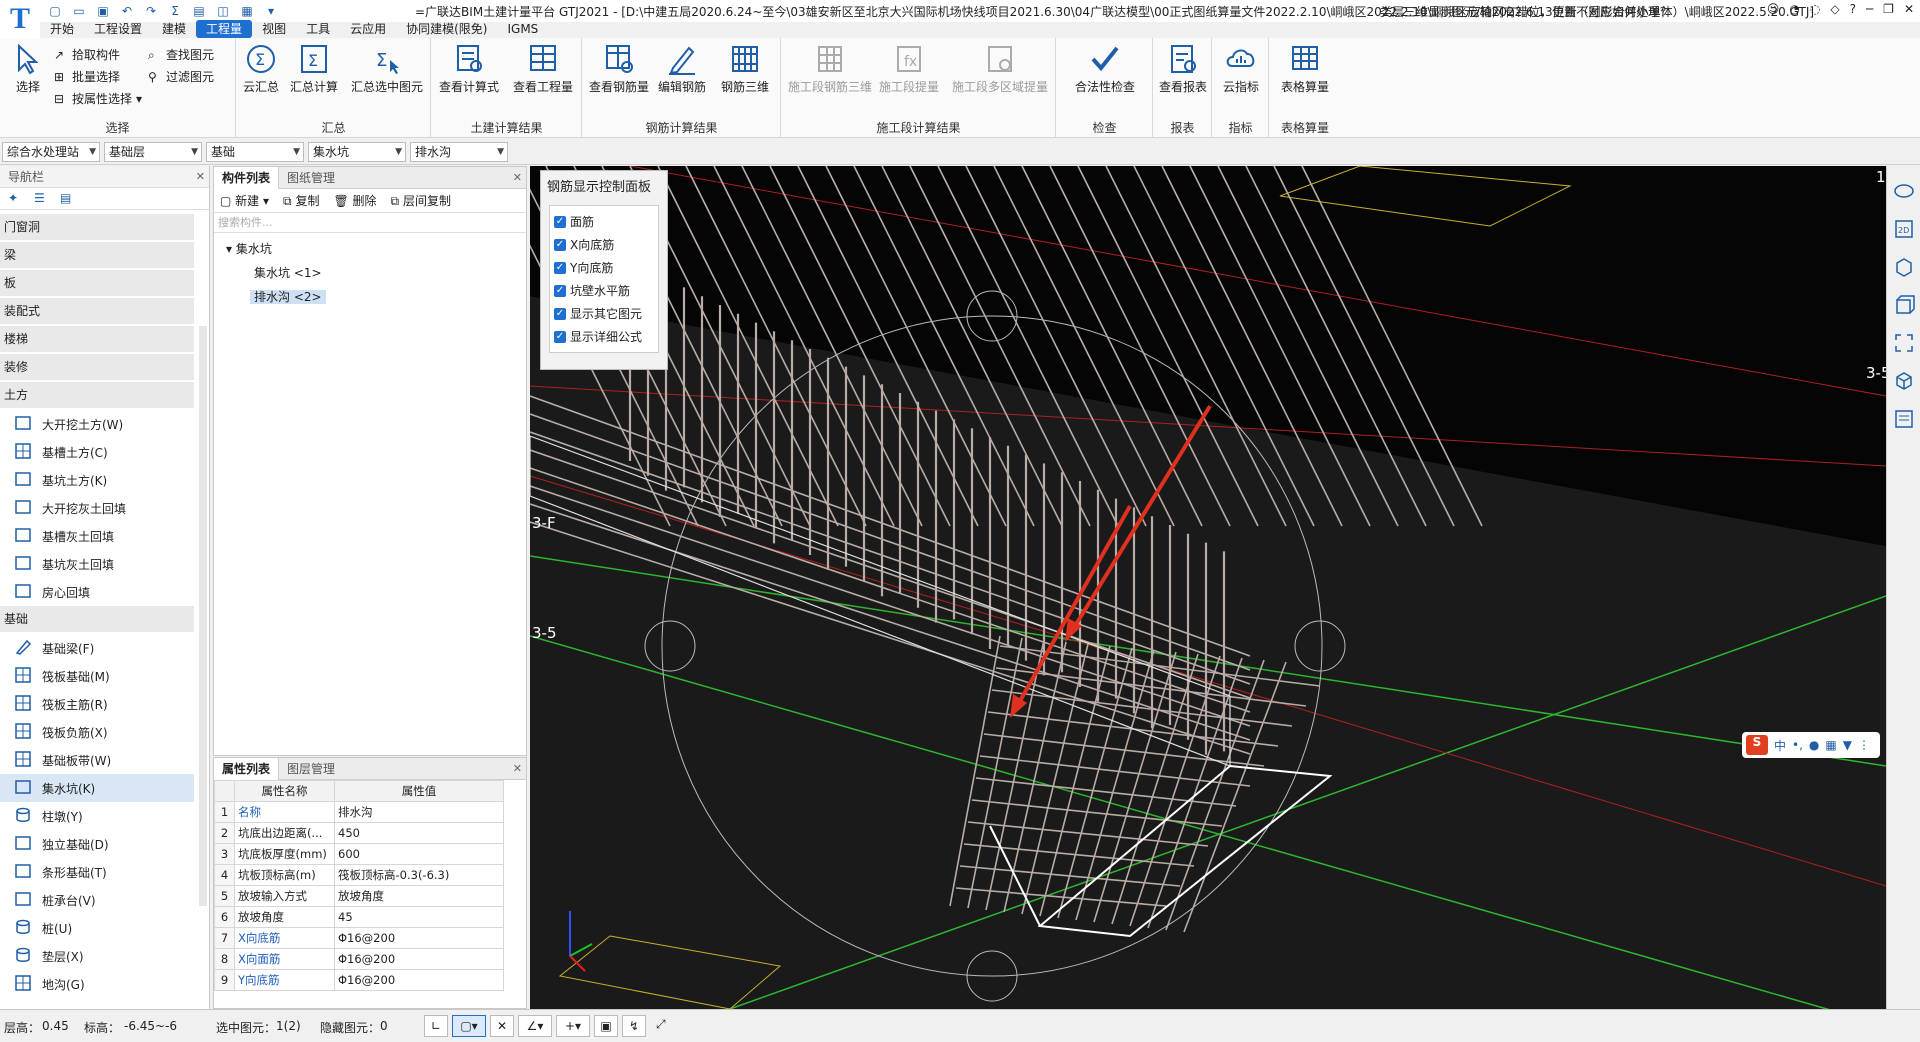 The image size is (1920, 1042). I want to click on orthogonal-button: ∟, so click(436, 1026).